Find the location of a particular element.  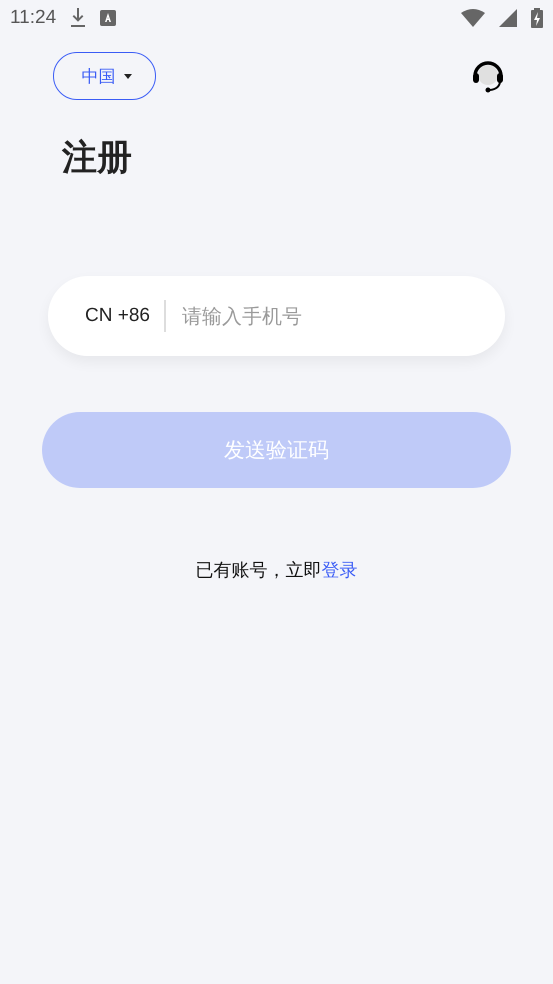

wifi-icon is located at coordinates (473, 18).